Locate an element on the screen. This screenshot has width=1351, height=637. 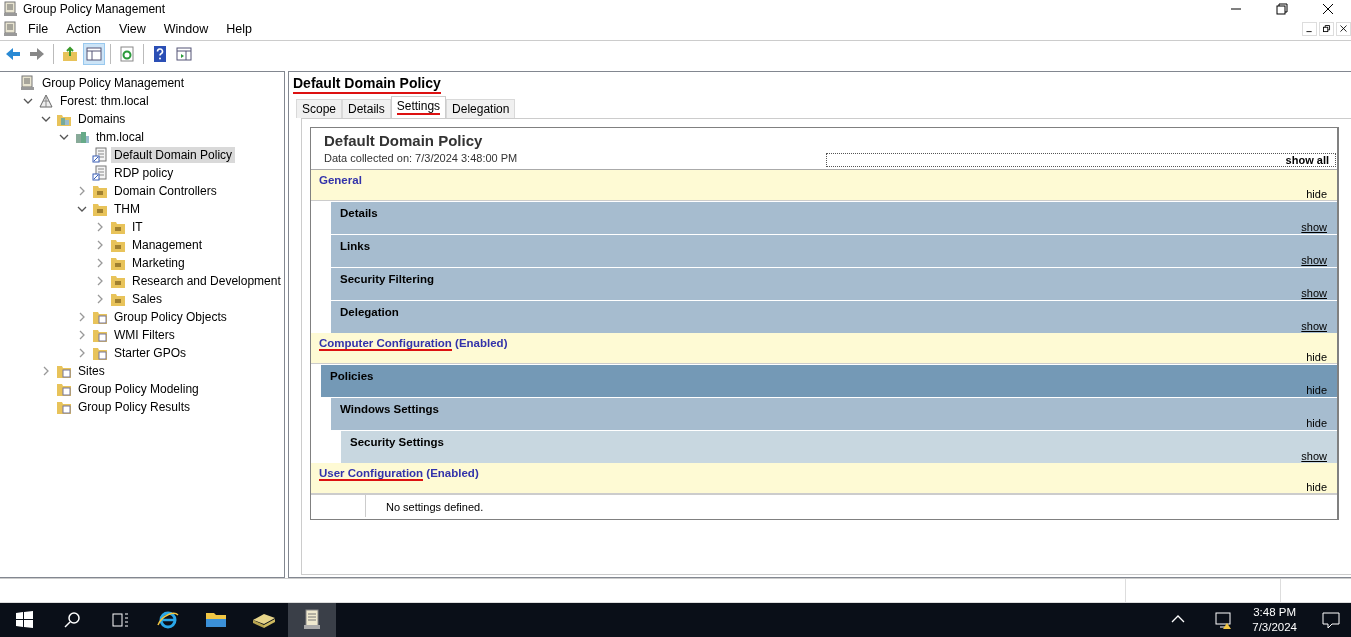
tree-item: Starter GPOs is located at coordinates (150, 353).